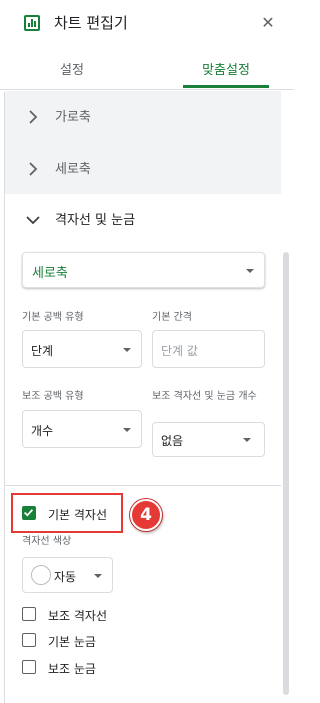  What do you see at coordinates (41, 575) in the screenshot?
I see `color-swatch` at bounding box center [41, 575].